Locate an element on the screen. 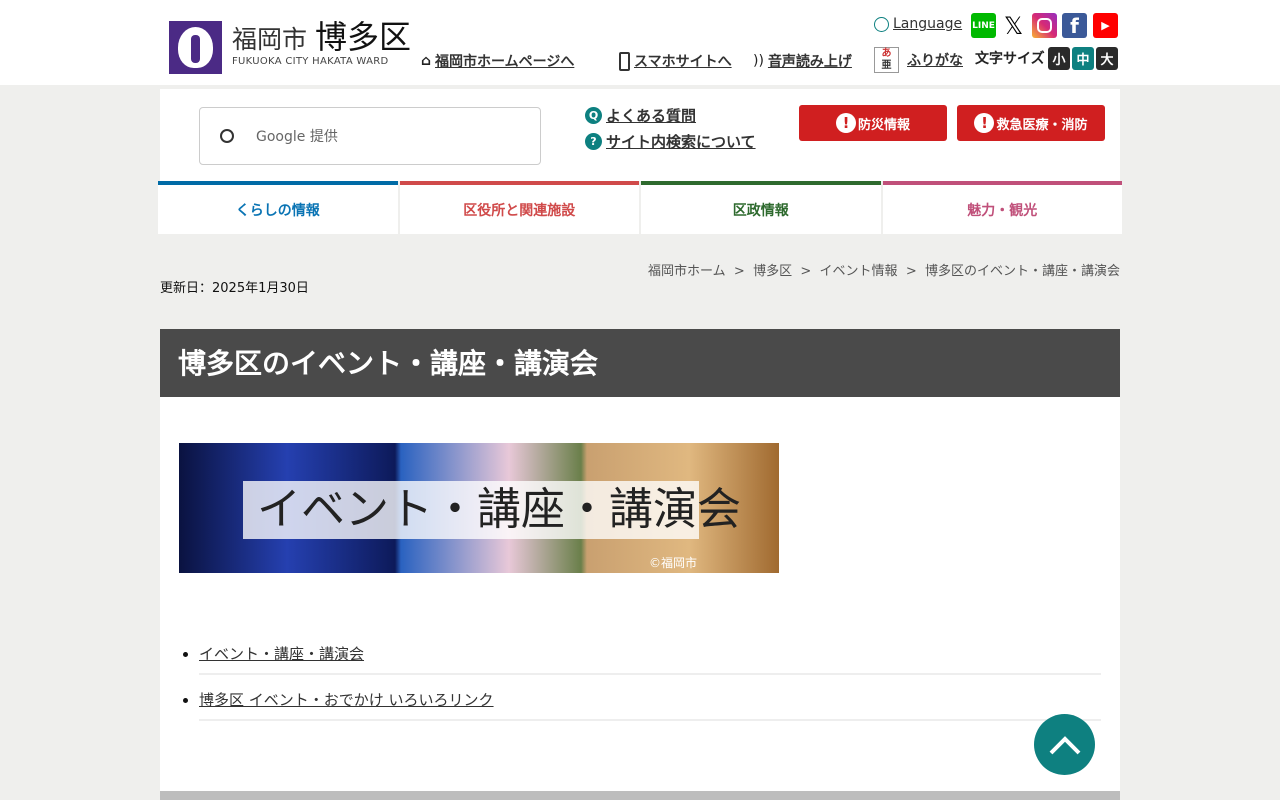 Image resolution: width=1280 pixels, height=800 pixels. list-item: 博多区 イベント・おでかけ いろいろリンク is located at coordinates (650, 698).